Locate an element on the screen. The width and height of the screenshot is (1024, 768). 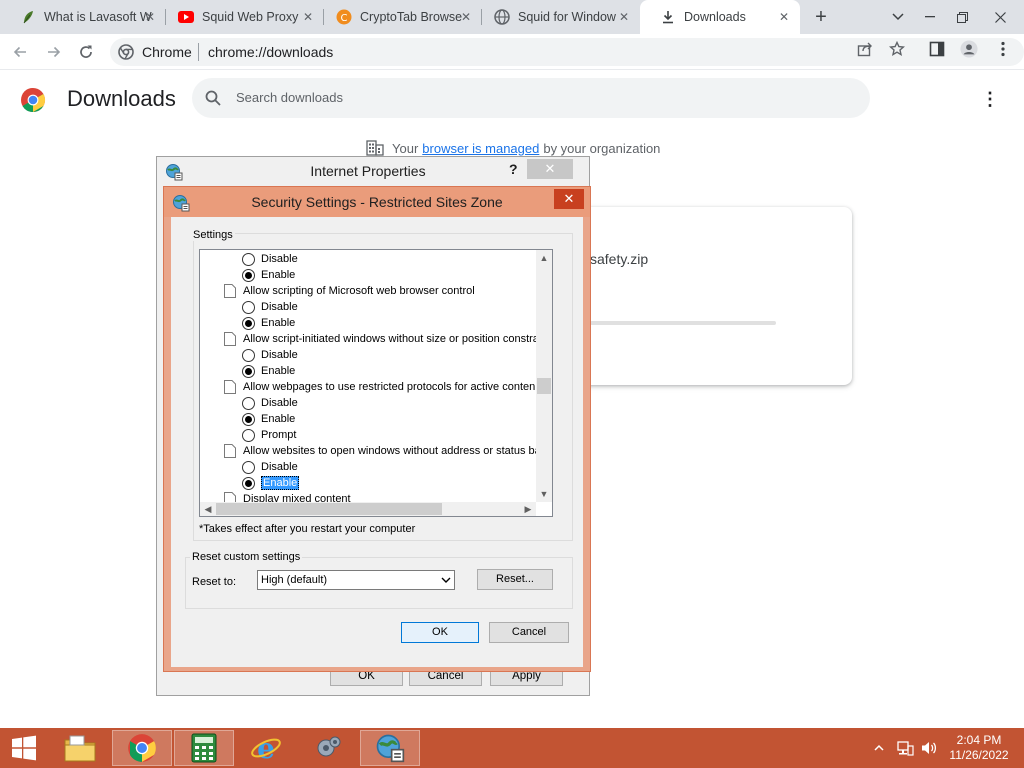
network-icon is located at coordinates (905, 748).